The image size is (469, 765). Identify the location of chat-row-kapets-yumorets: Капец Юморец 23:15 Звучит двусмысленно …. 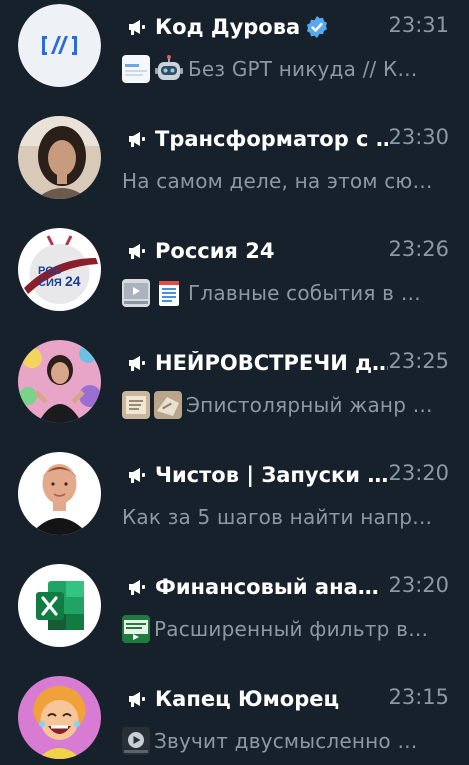
(234, 720).